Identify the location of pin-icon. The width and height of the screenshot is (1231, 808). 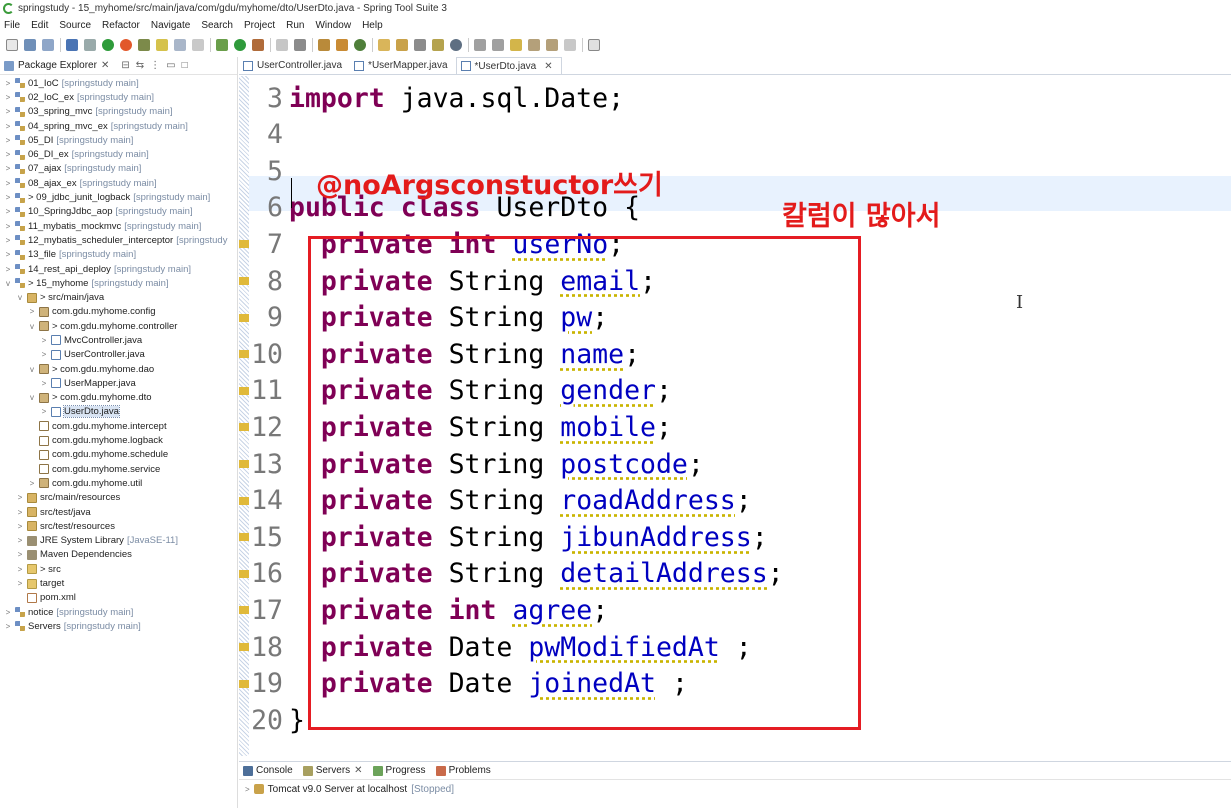
(144, 45).